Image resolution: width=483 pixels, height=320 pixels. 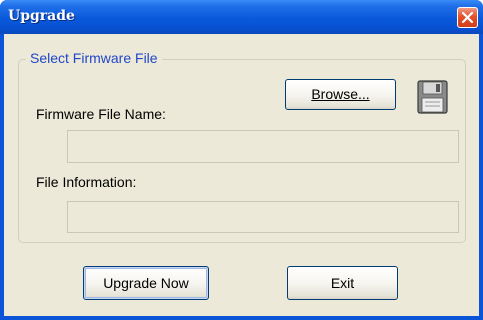 I want to click on group-legend: Select Firmware File, so click(x=94, y=58).